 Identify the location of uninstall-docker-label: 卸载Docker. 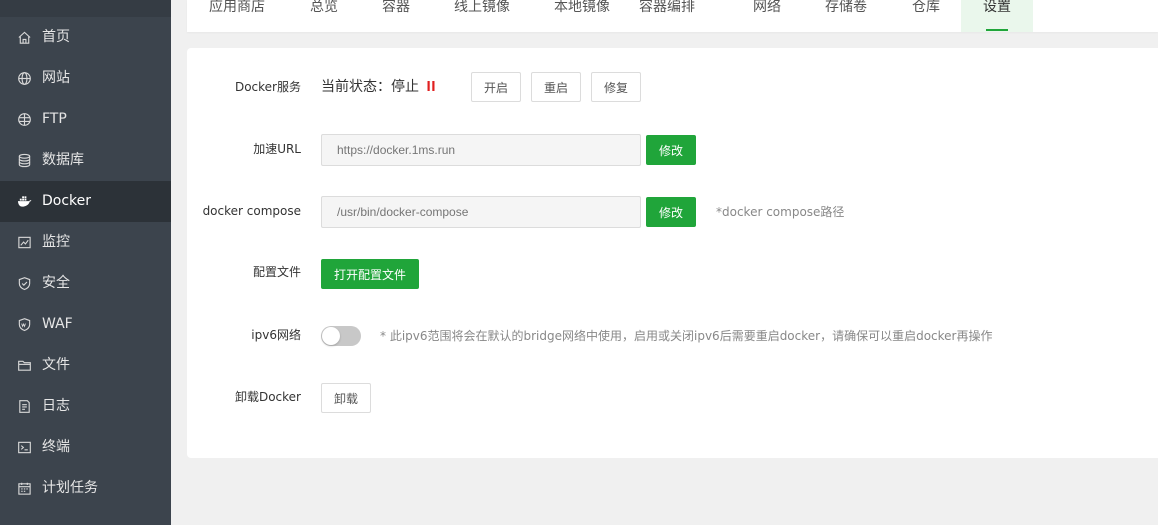
(267, 397).